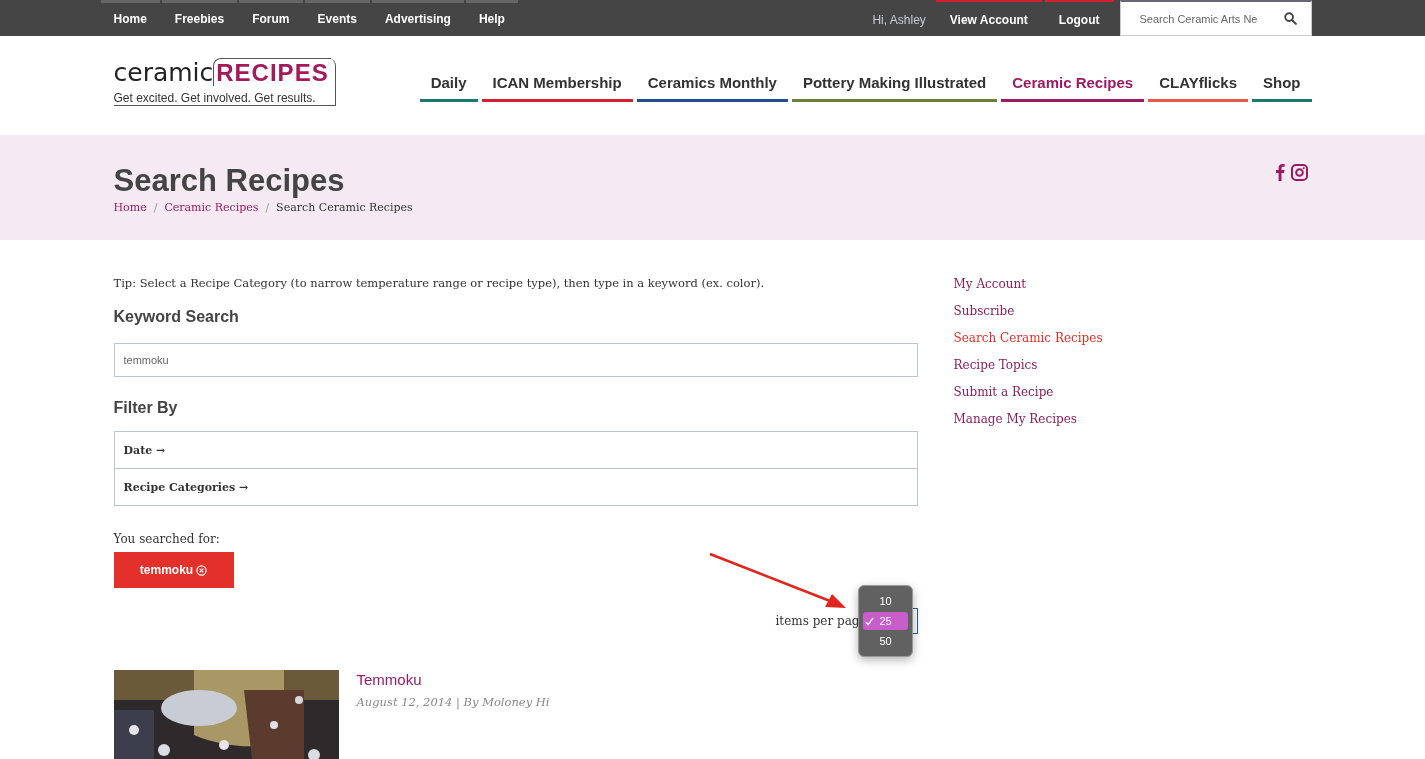  Describe the element at coordinates (1198, 87) in the screenshot. I see `main-nav-tab: CLAYflicks` at that location.